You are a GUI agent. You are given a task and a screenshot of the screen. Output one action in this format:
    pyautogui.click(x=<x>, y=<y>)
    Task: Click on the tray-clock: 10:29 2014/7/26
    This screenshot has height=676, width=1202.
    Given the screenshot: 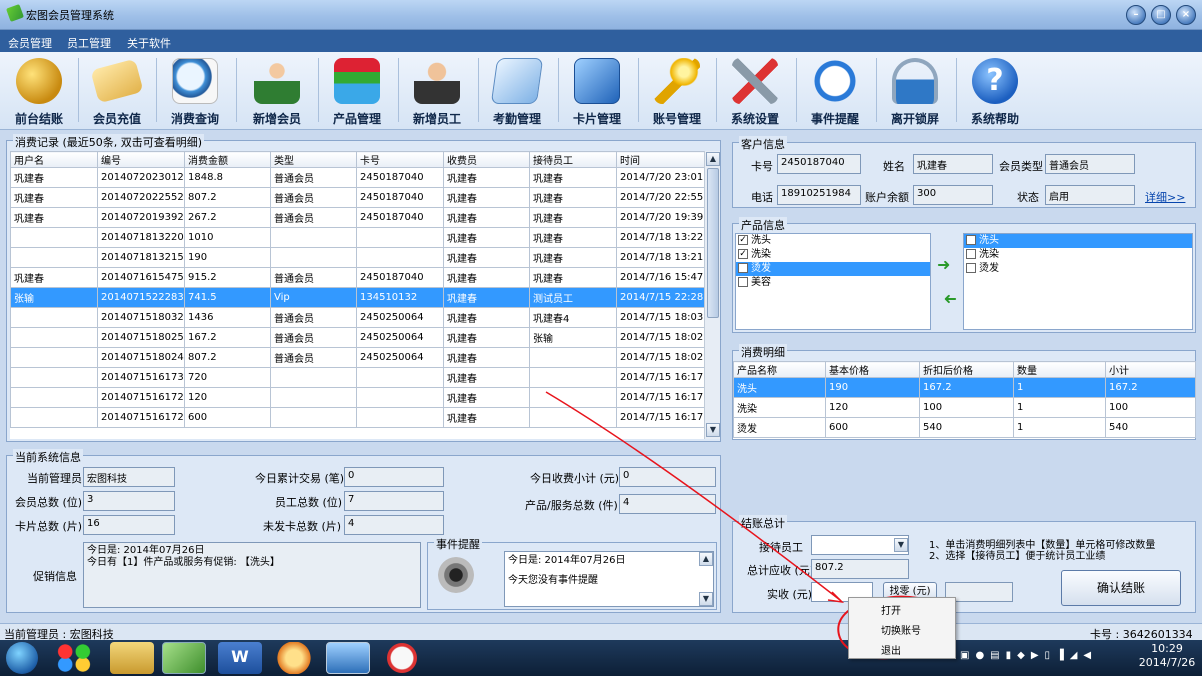 What is the action you would take?
    pyautogui.click(x=1167, y=656)
    